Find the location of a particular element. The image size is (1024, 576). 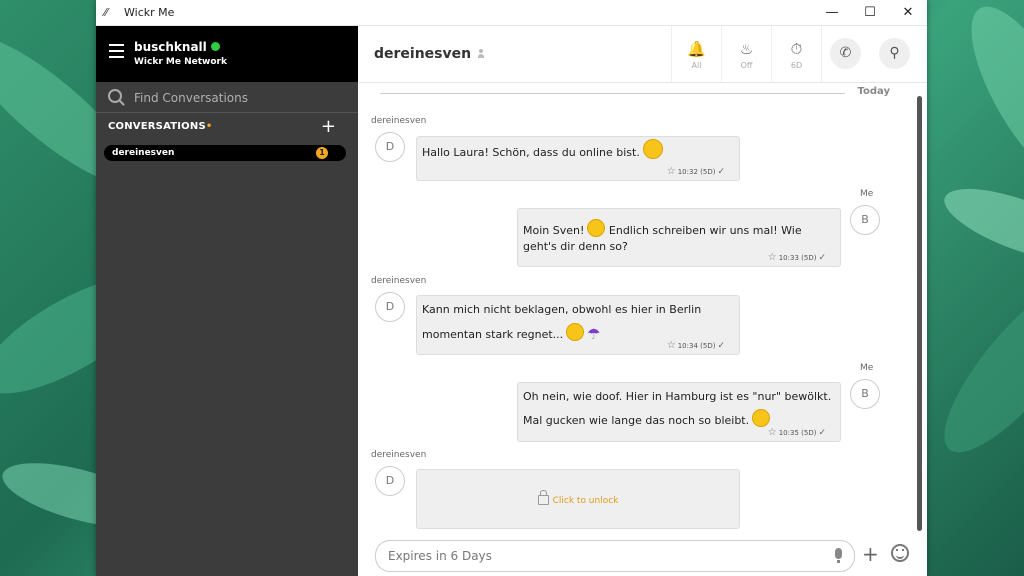

expiration-timer-button: ⏱ 6D is located at coordinates (796, 54).